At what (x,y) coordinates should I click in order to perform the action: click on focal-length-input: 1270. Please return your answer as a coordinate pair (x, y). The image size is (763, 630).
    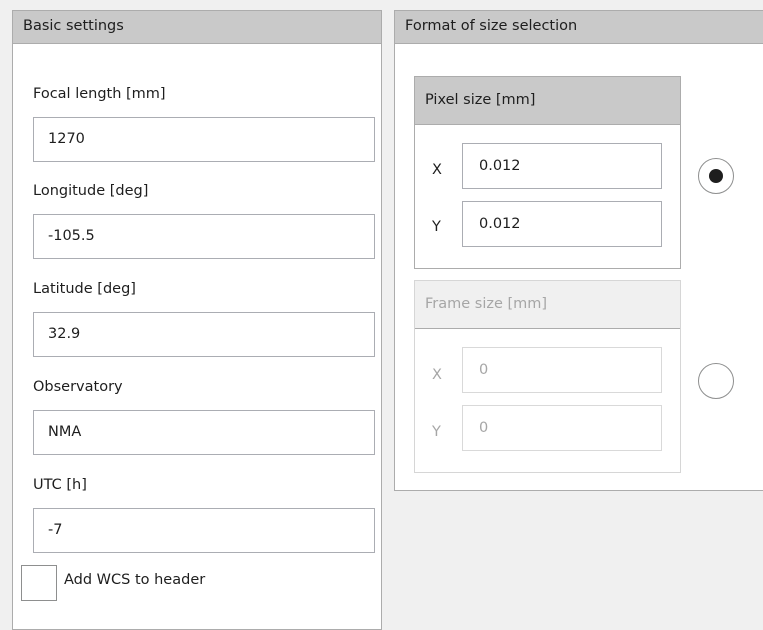
    Looking at the image, I should click on (204, 139).